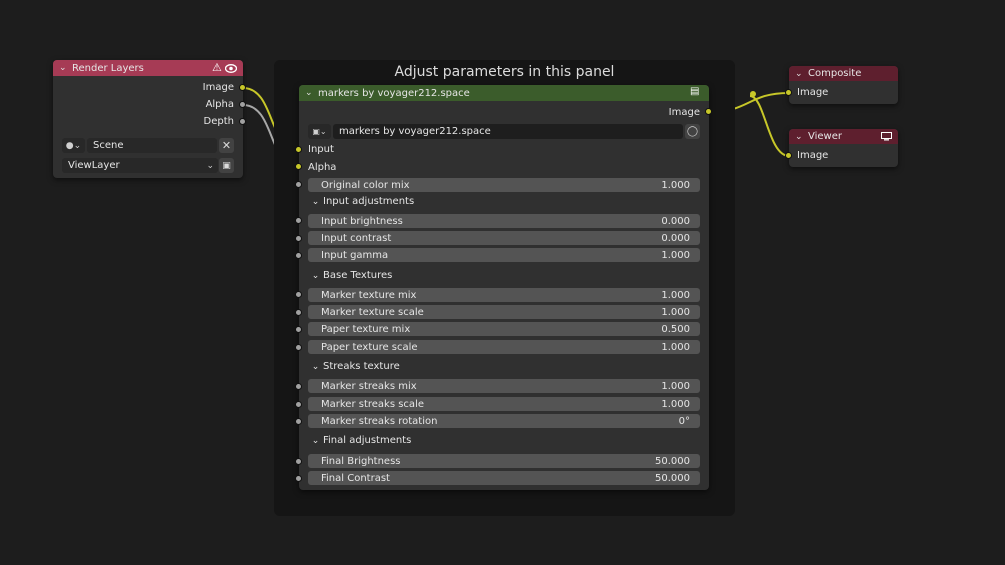  I want to click on link-reroute-dot, so click(753, 94).